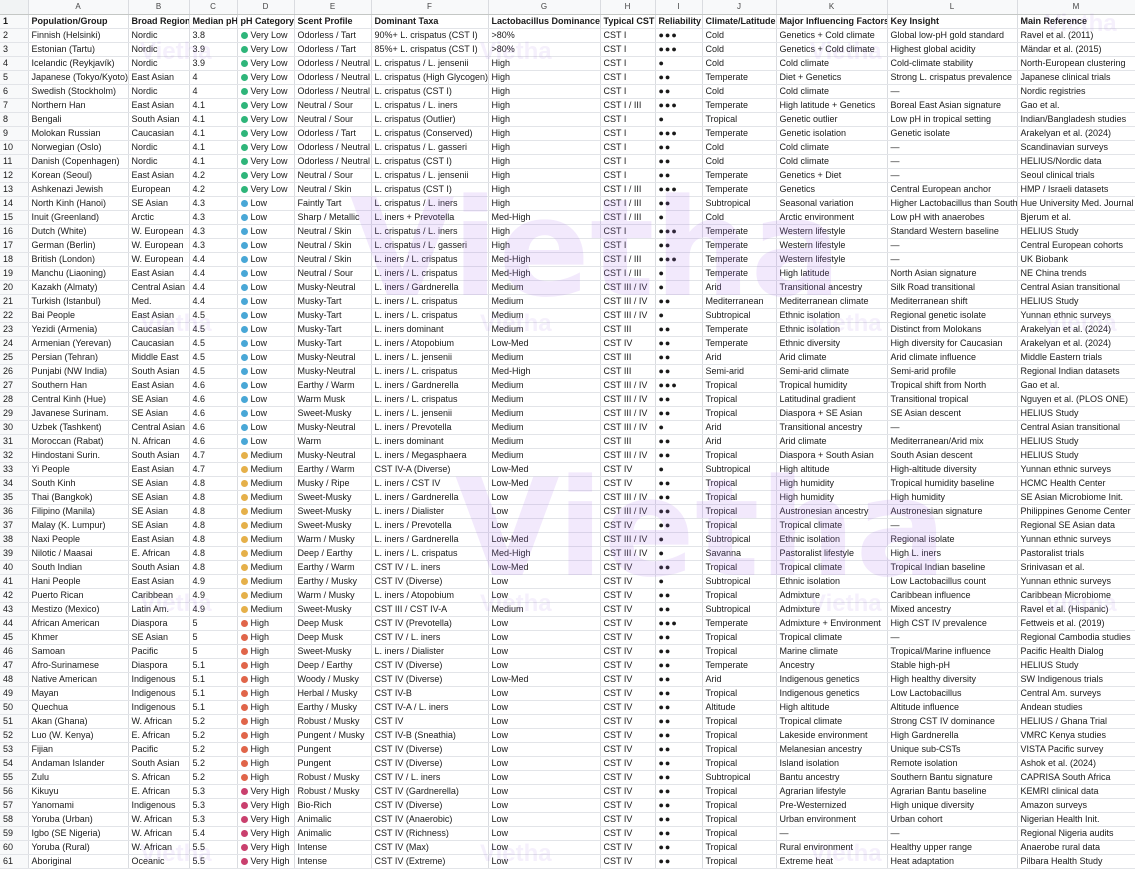  What do you see at coordinates (952, 63) in the screenshot?
I see `table-cell: Cold-climate stability` at bounding box center [952, 63].